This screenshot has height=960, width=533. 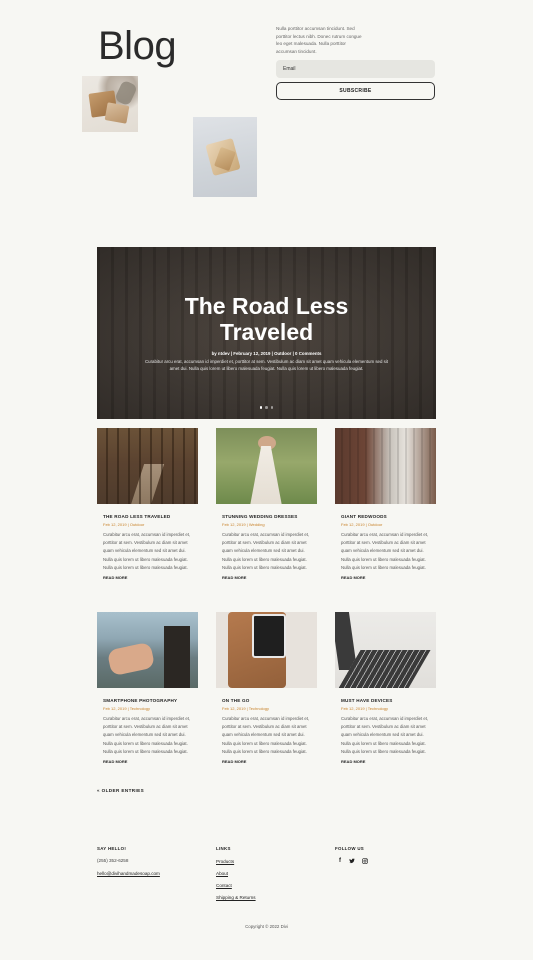 What do you see at coordinates (120, 790) in the screenshot?
I see `older-entries-link: « OLDER ENTRIES` at bounding box center [120, 790].